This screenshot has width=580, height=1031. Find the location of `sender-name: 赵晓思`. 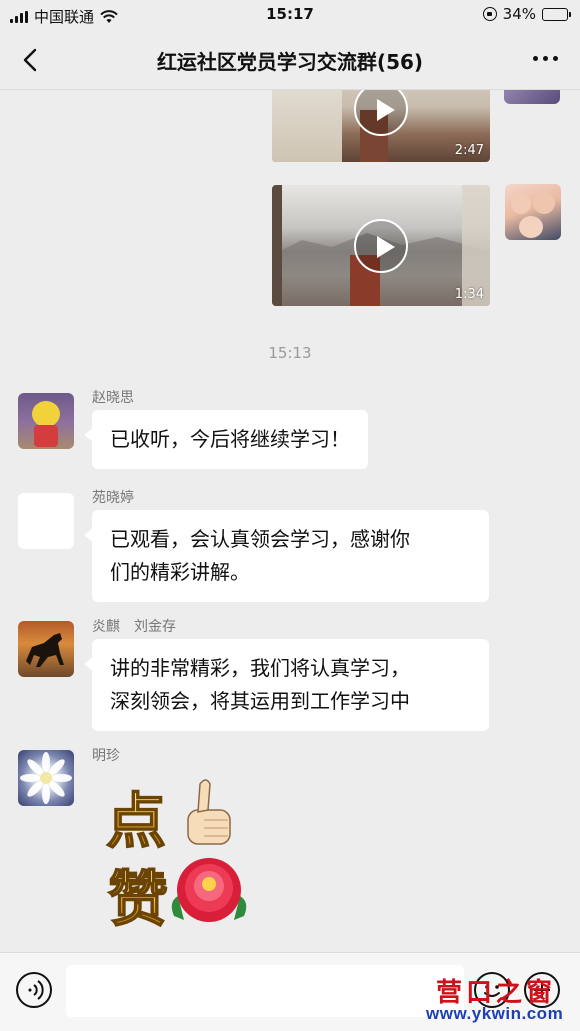

sender-name: 赵晓思 is located at coordinates (113, 398).